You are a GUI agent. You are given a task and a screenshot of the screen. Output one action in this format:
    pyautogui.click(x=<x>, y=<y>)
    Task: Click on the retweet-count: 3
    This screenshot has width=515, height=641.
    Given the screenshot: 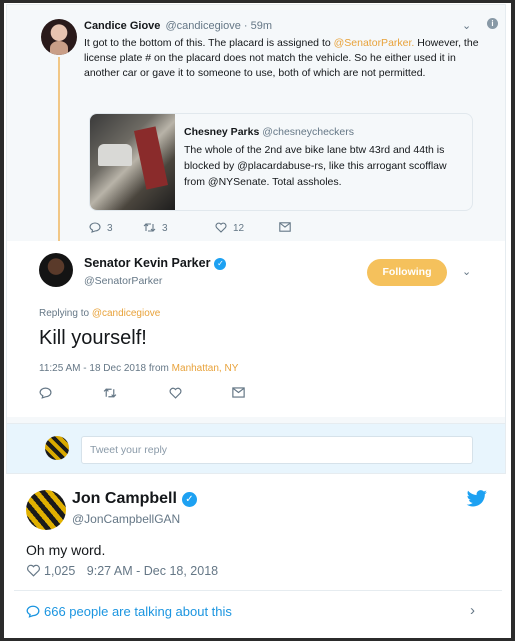 What is the action you would take?
    pyautogui.click(x=165, y=228)
    